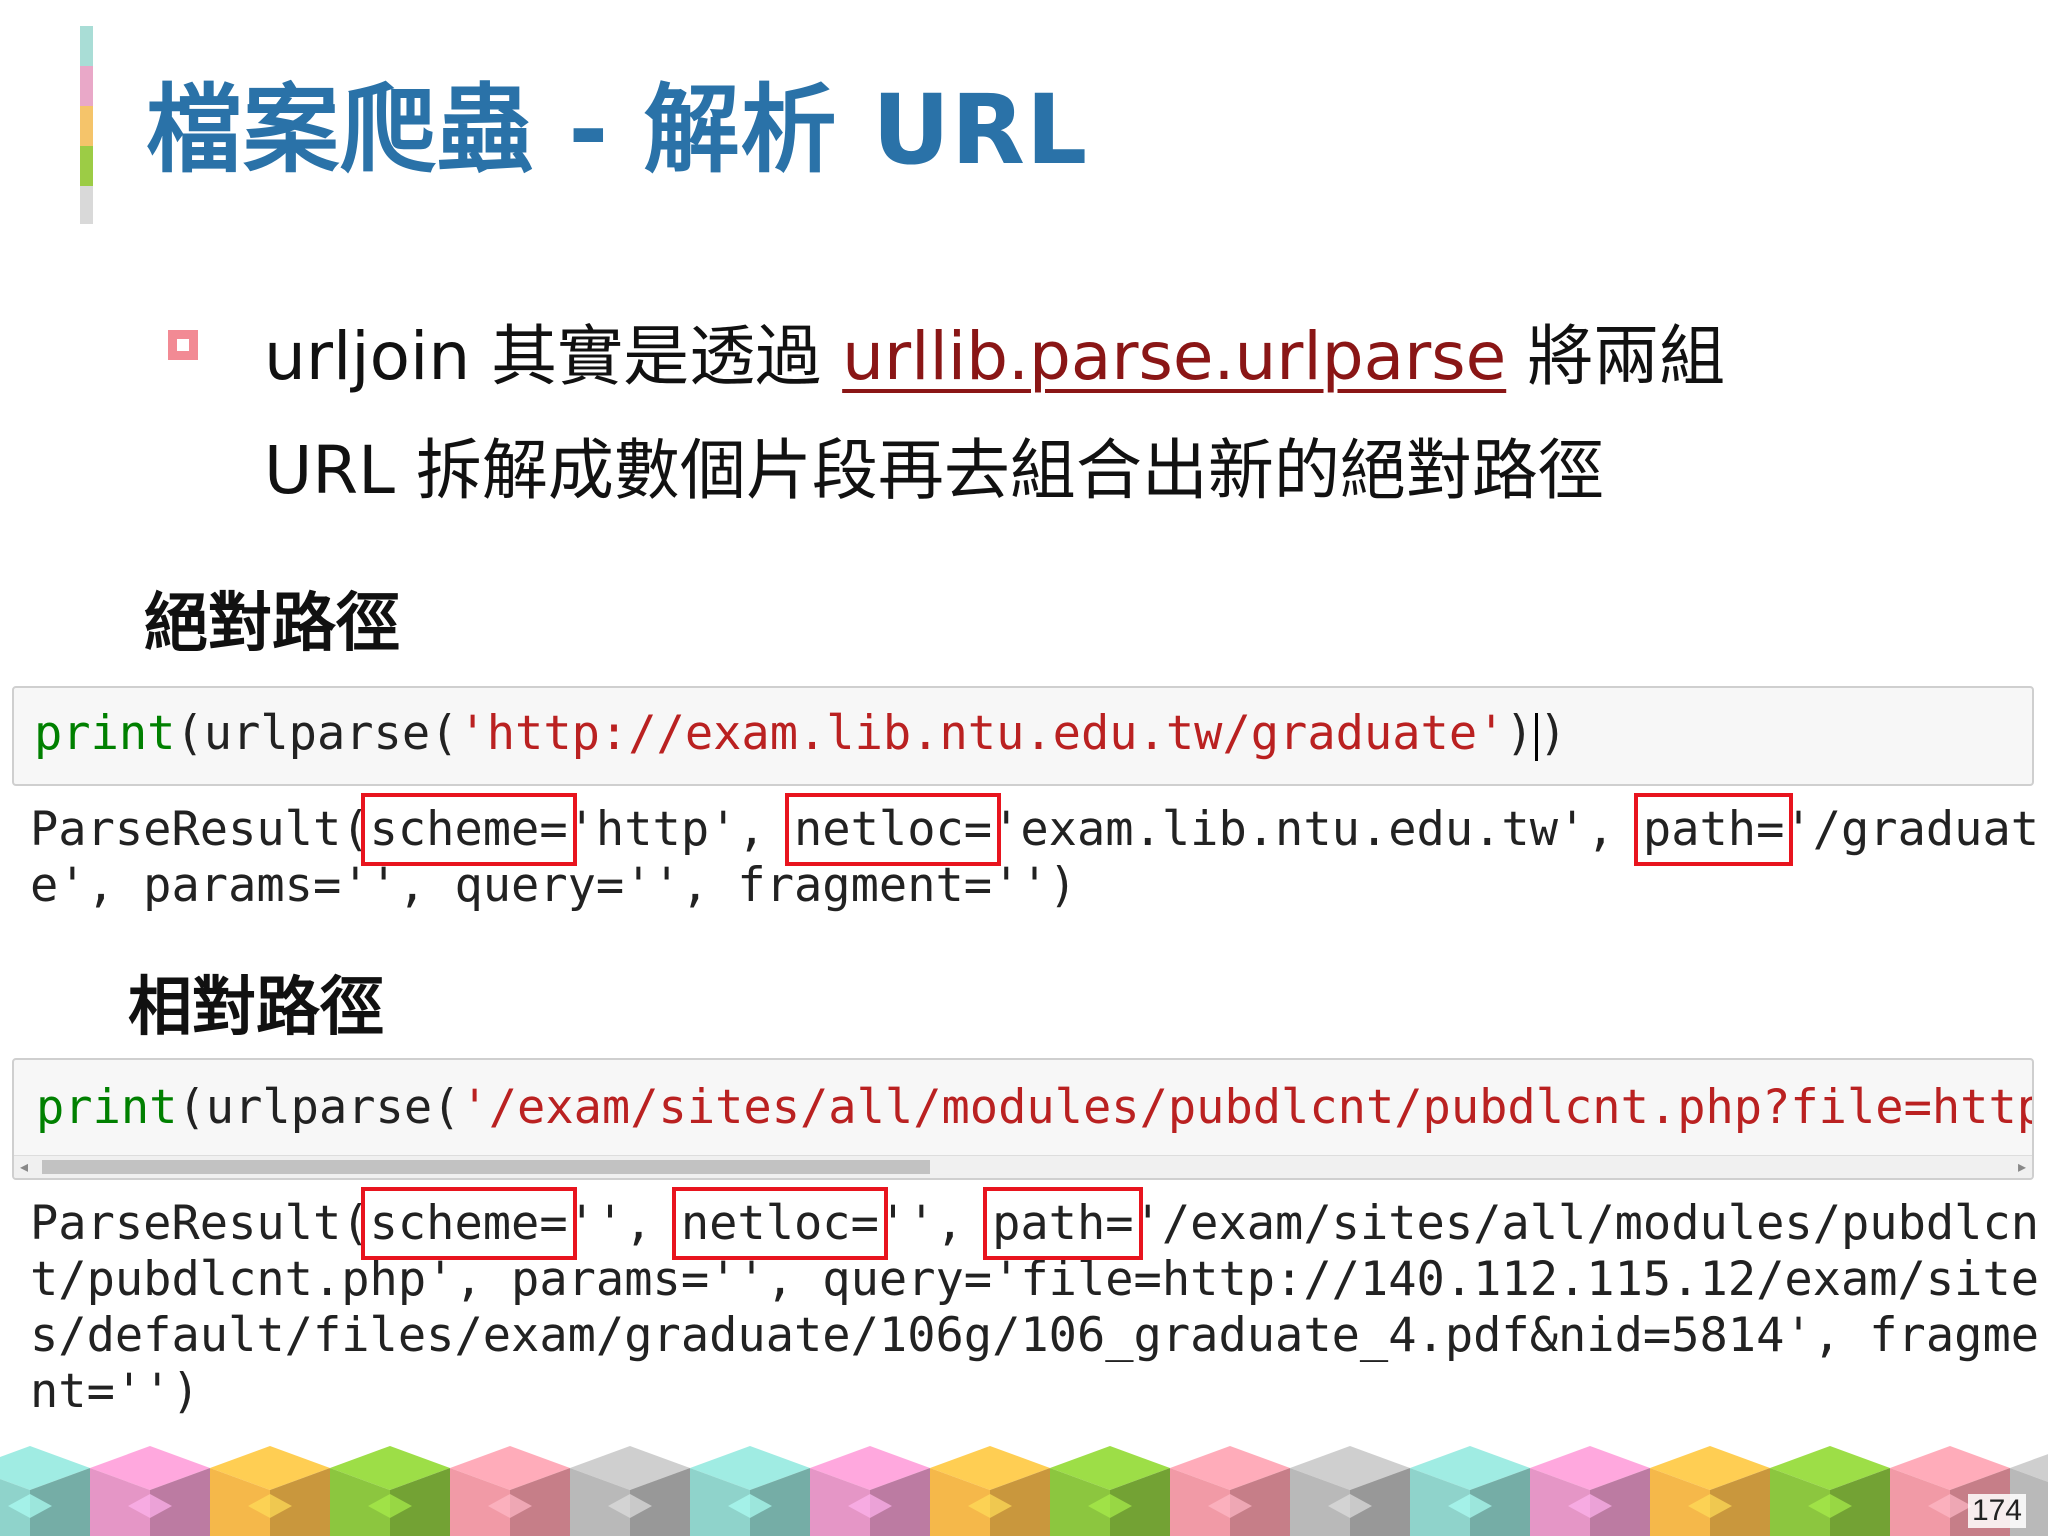 Image resolution: width=2048 pixels, height=1536 pixels. What do you see at coordinates (617, 130) in the screenshot?
I see `slide-title: 檔案爬蟲 - 解析 URL` at bounding box center [617, 130].